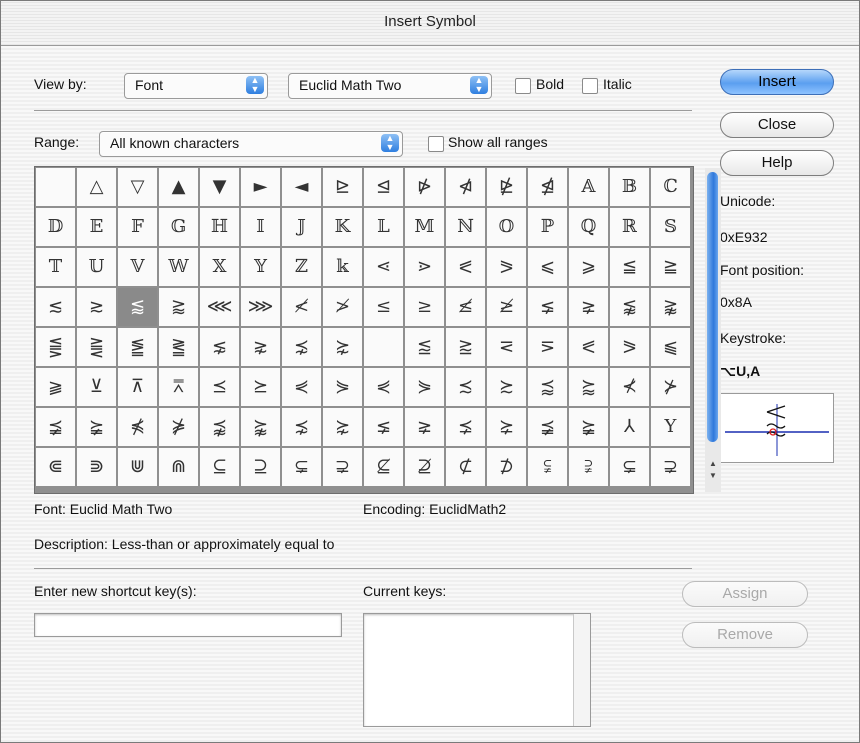  What do you see at coordinates (55, 347) in the screenshot?
I see `symbol-cell: ⪋` at bounding box center [55, 347].